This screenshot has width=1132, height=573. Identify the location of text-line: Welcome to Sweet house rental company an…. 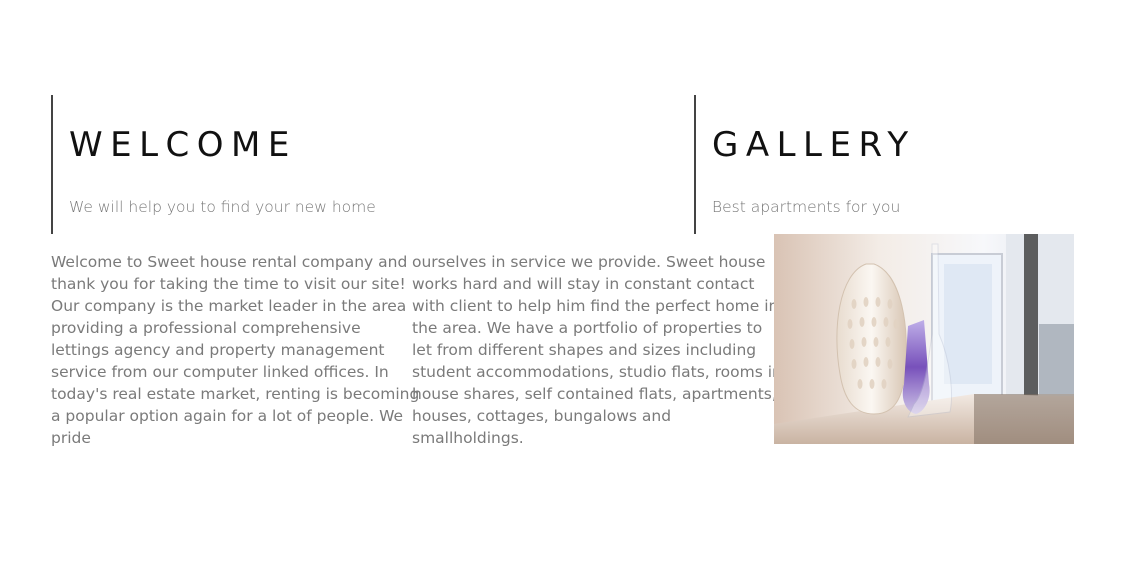
(229, 262).